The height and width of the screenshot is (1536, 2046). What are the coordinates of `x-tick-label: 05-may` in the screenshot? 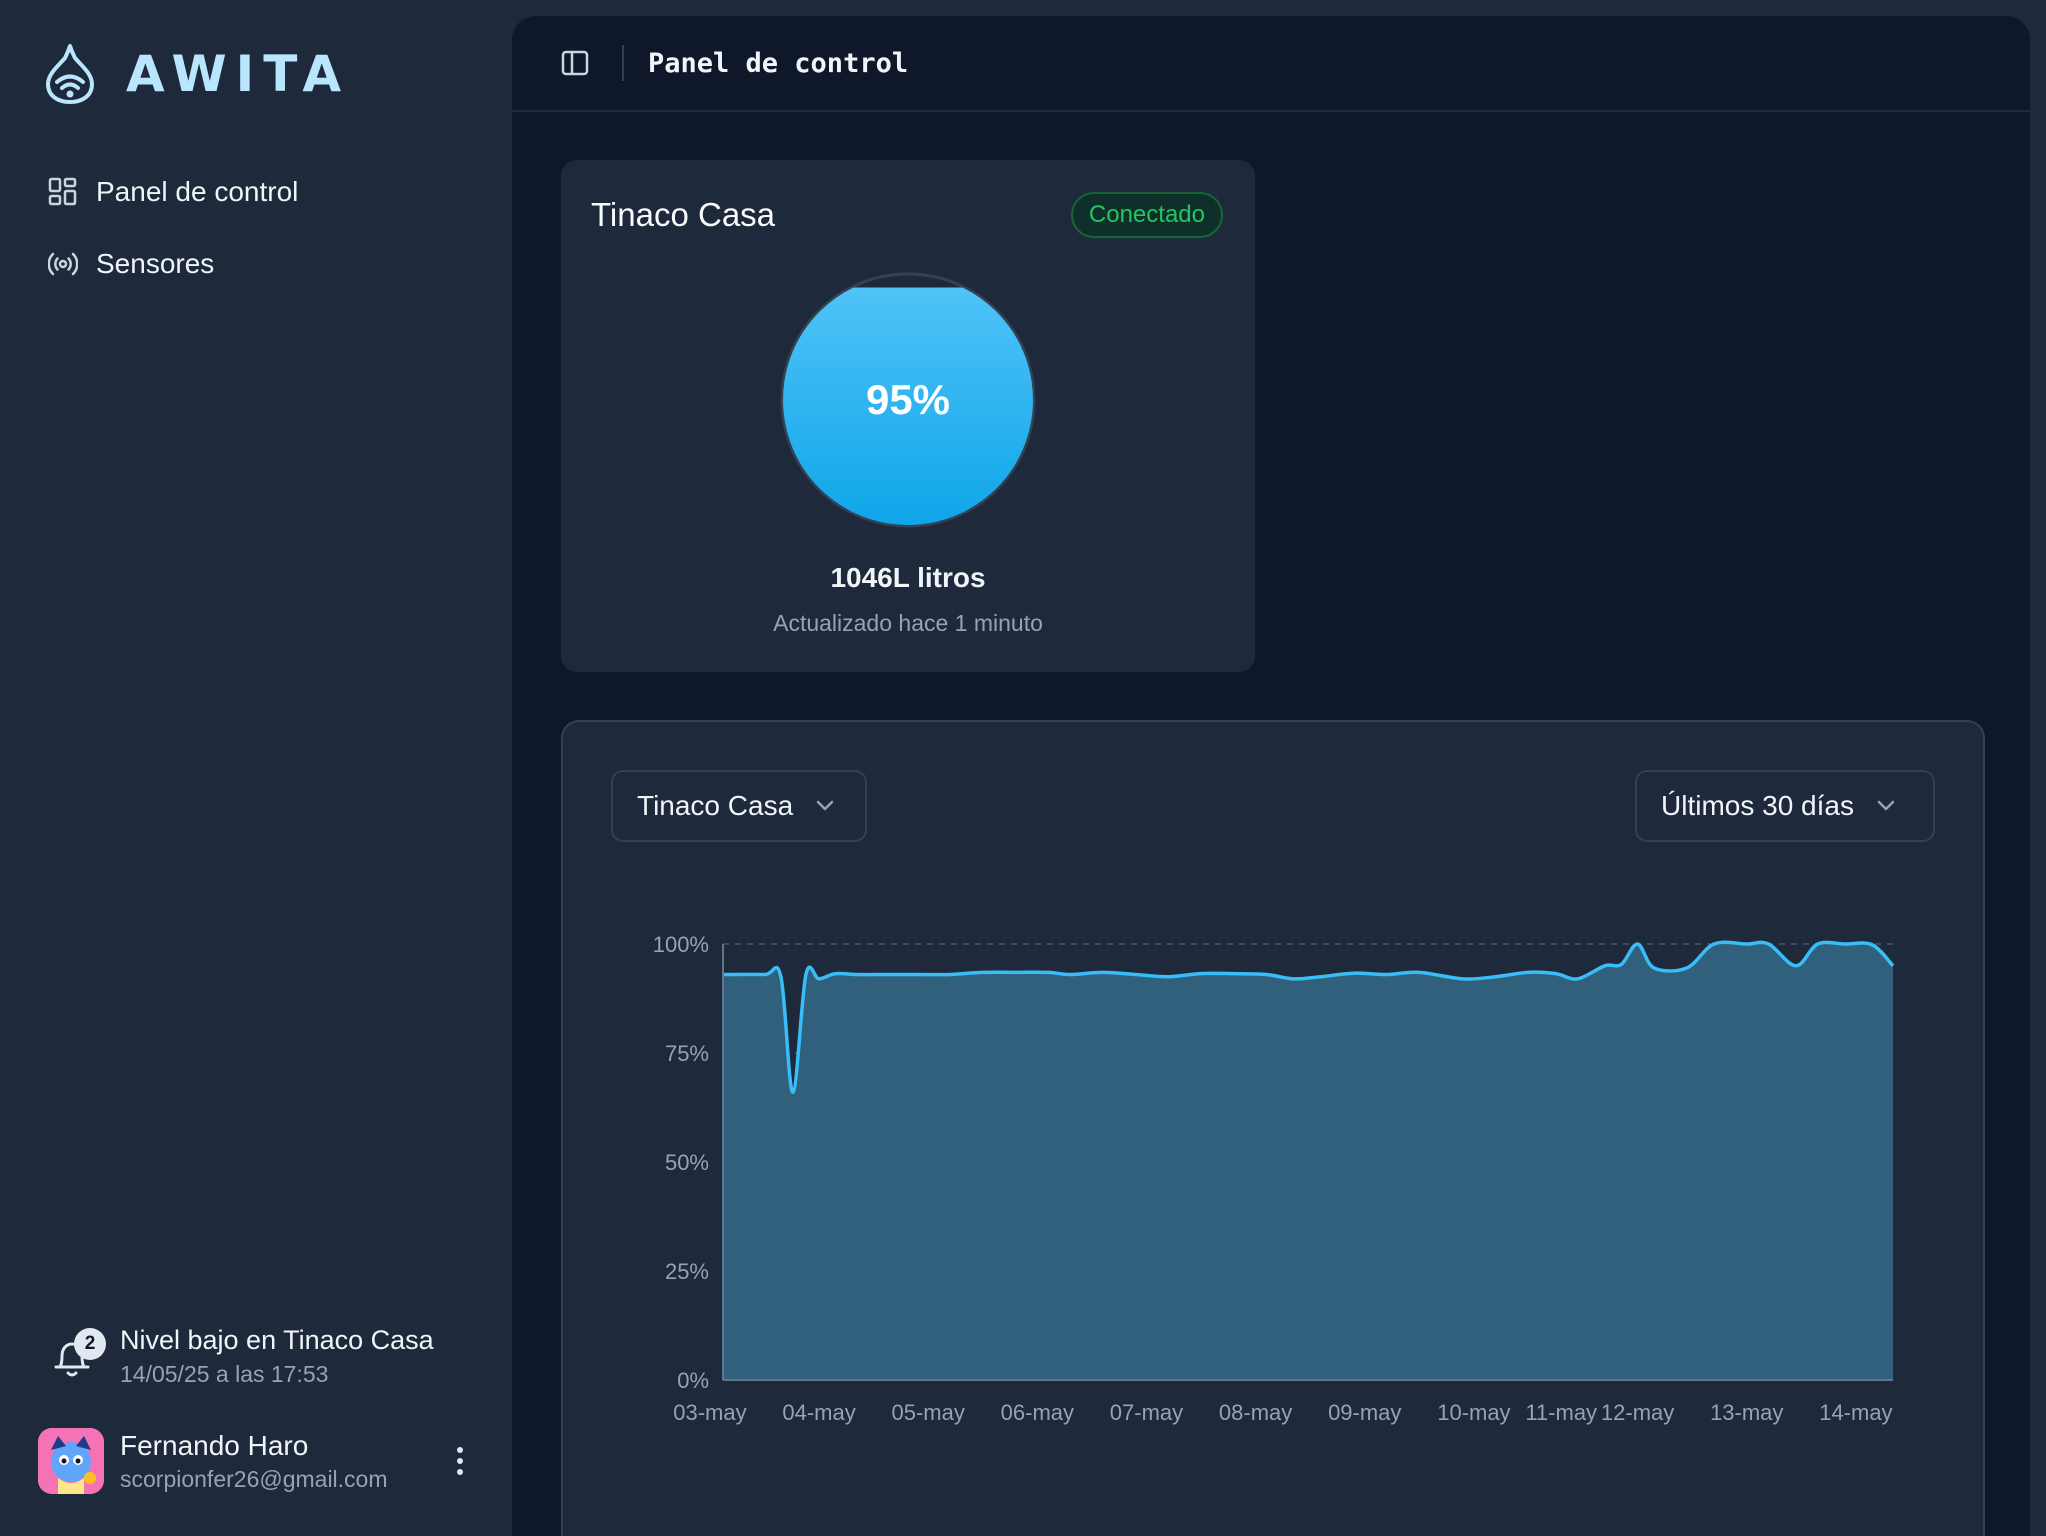 It's located at (928, 1412).